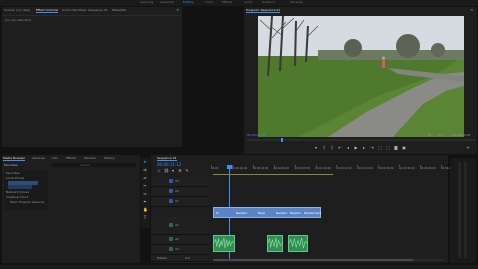  What do you see at coordinates (187, 171) in the screenshot?
I see `captions-icon: ✎` at bounding box center [187, 171].